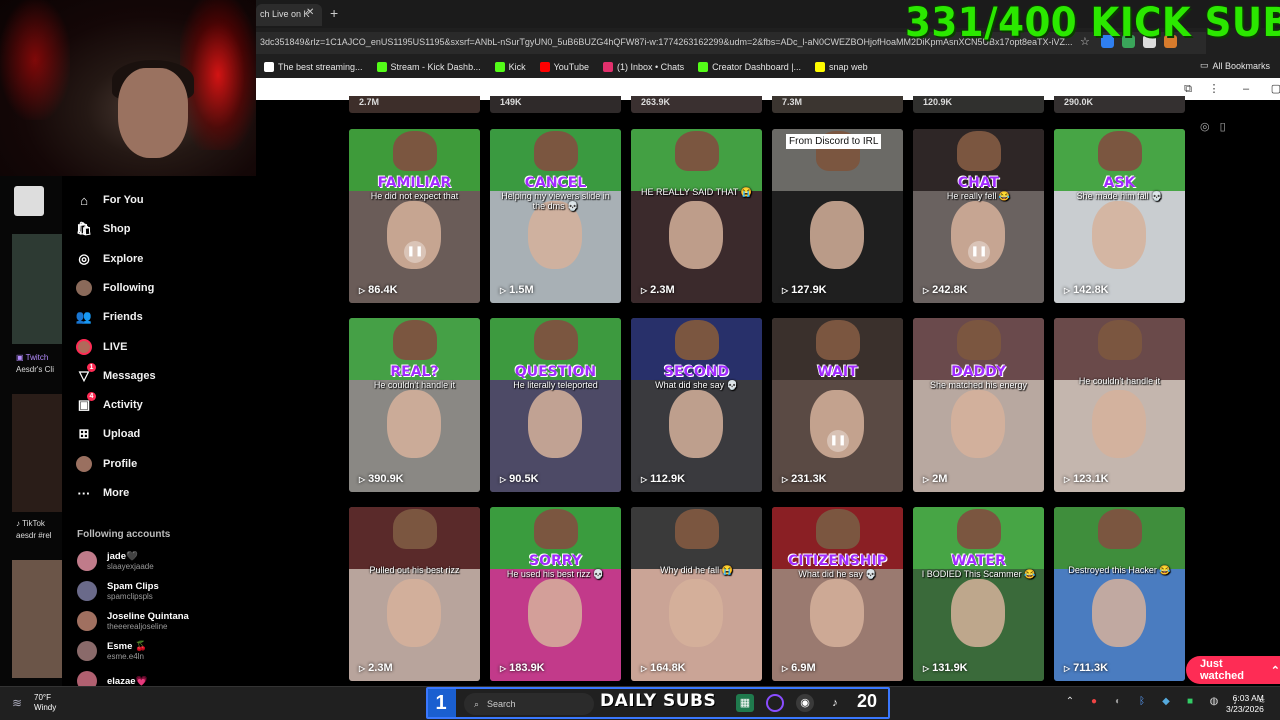 The height and width of the screenshot is (720, 1280). What do you see at coordinates (837, 594) in the screenshot?
I see `video-card: CITIZENSHIP What did he say 💀 ▷ 6.9M` at bounding box center [837, 594].